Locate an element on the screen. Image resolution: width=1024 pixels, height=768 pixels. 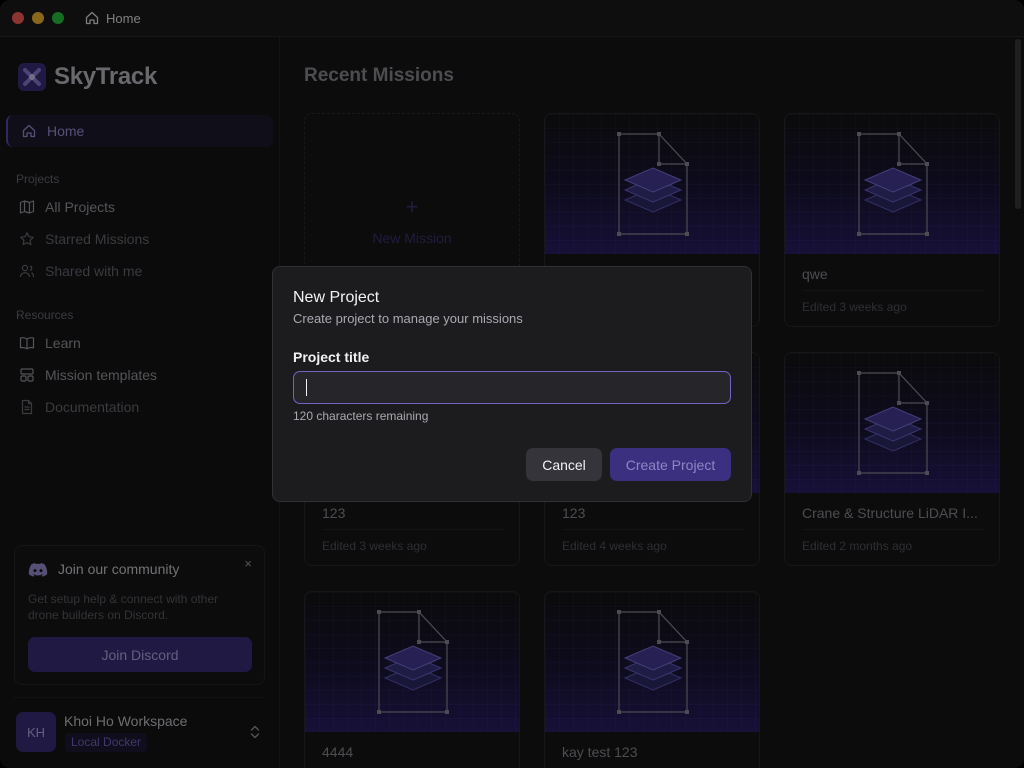
dialog-title: New Project is located at coordinates (336, 297).